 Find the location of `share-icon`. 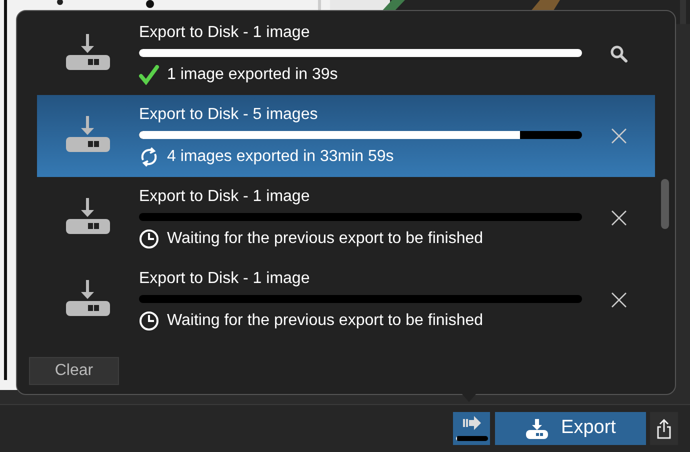

share-icon is located at coordinates (664, 428).